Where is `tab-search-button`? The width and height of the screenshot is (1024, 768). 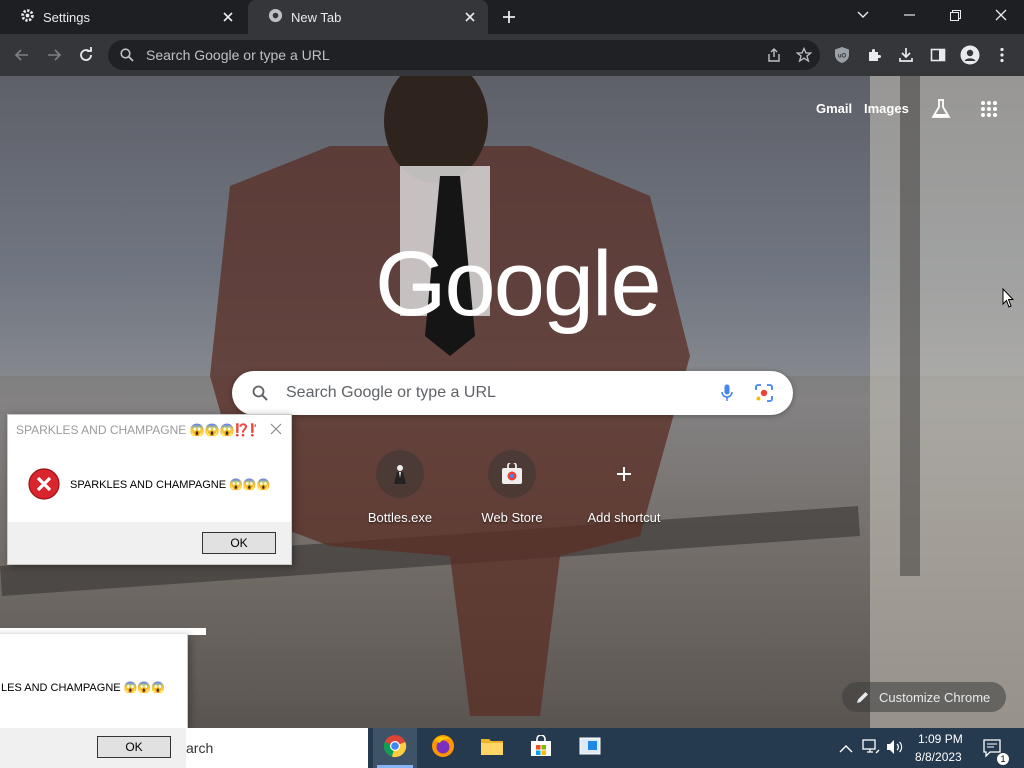
tab-search-button is located at coordinates (863, 15).